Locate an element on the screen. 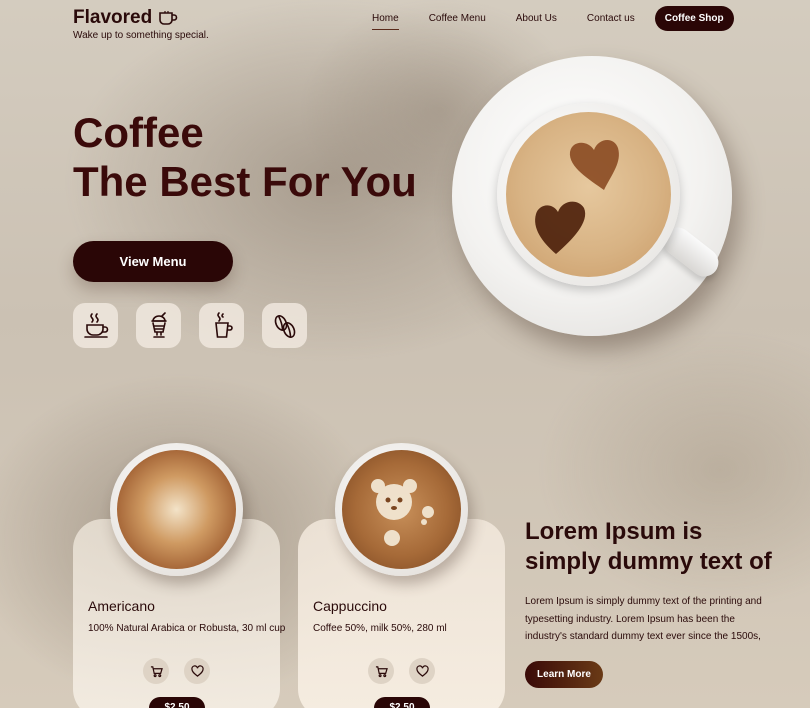 This screenshot has width=810, height=708. brand-tagline: Wake up to something special. is located at coordinates (141, 35).